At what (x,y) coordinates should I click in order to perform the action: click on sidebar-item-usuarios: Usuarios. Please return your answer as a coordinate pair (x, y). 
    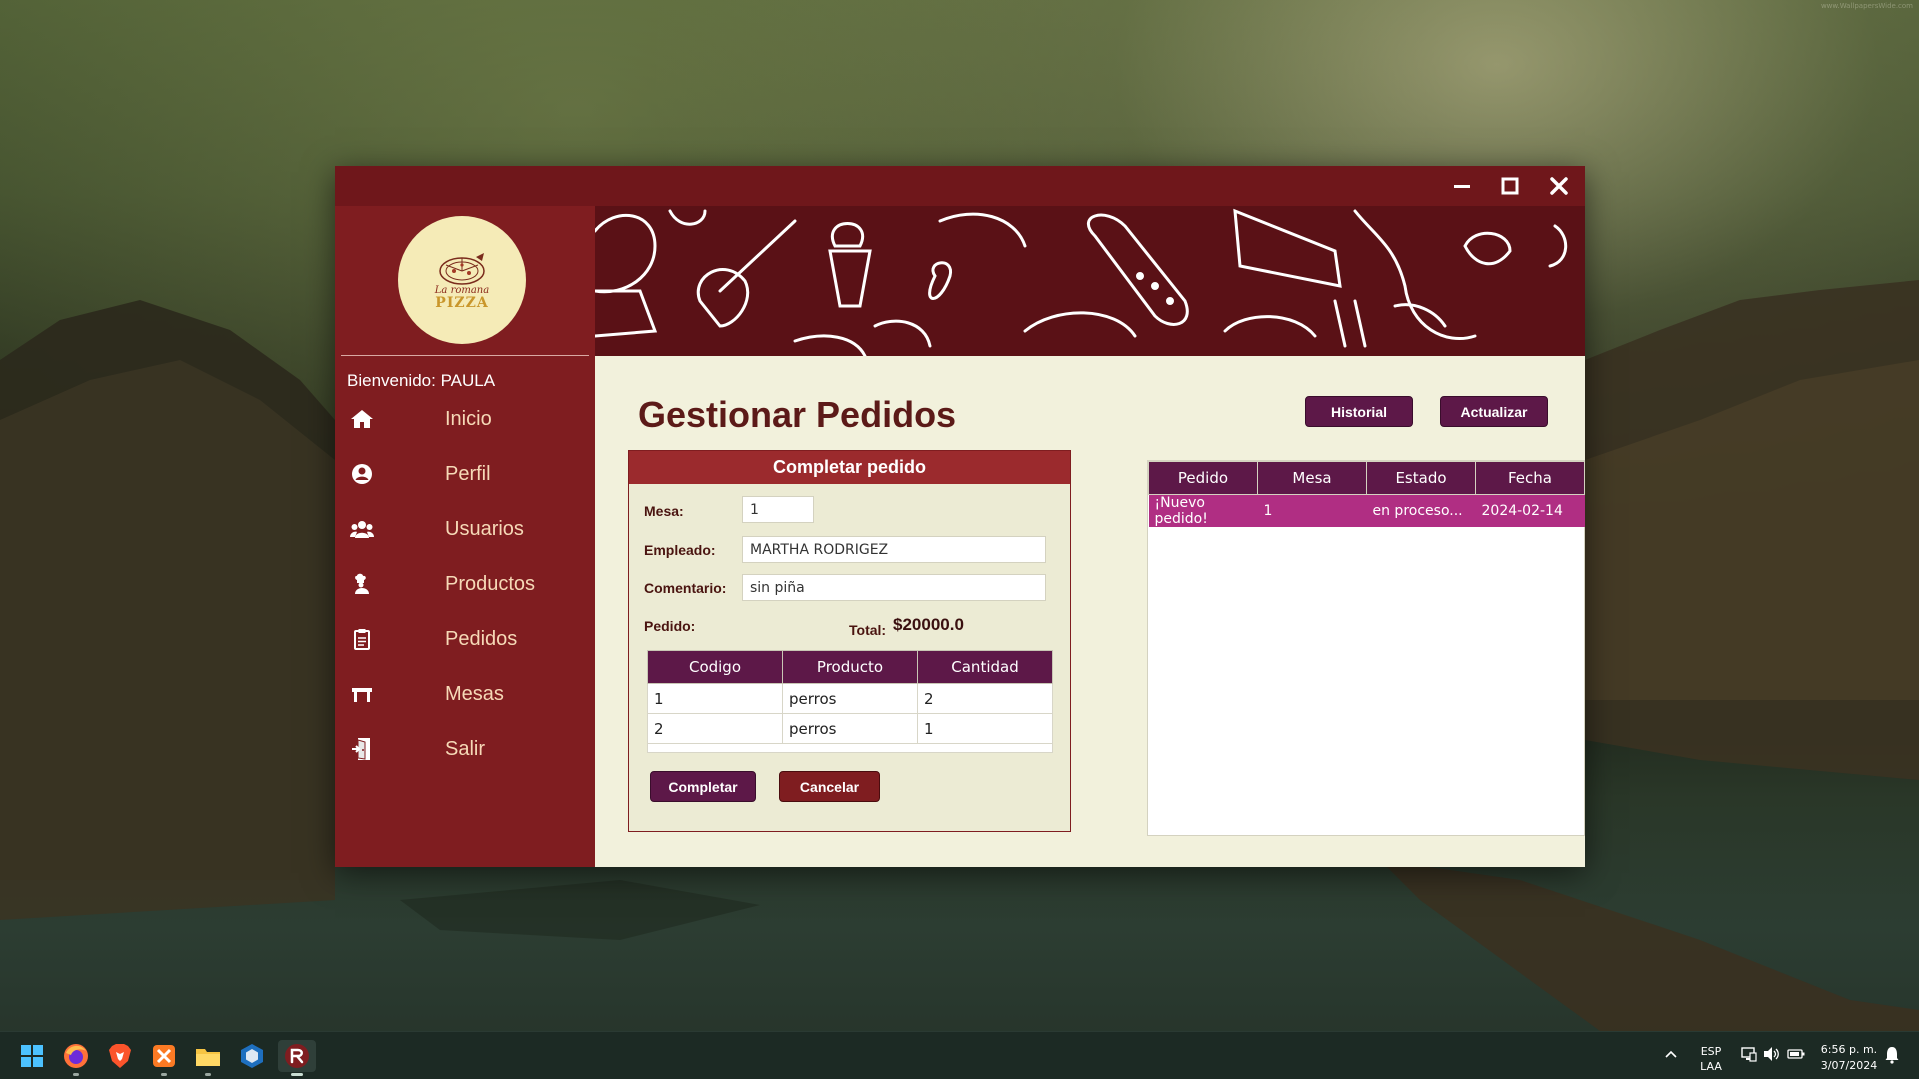
    Looking at the image, I should click on (465, 529).